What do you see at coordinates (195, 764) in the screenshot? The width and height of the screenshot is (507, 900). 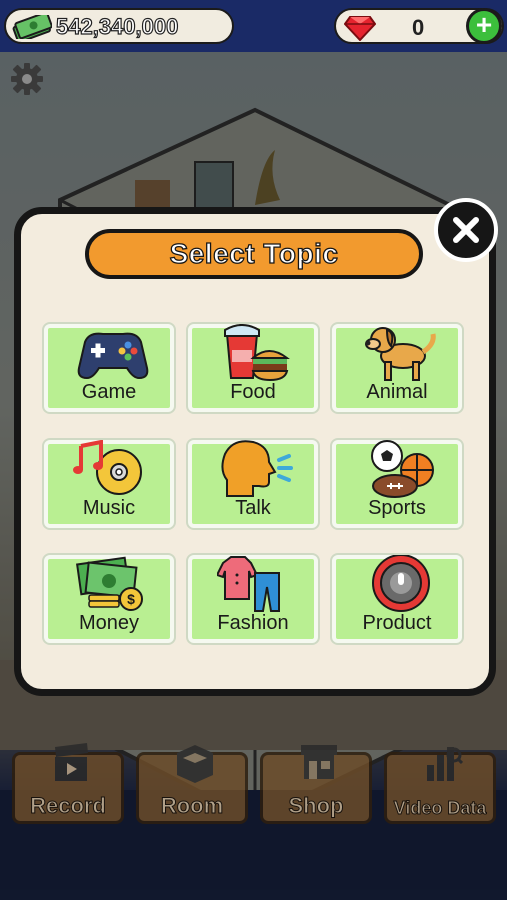 I see `room-icon` at bounding box center [195, 764].